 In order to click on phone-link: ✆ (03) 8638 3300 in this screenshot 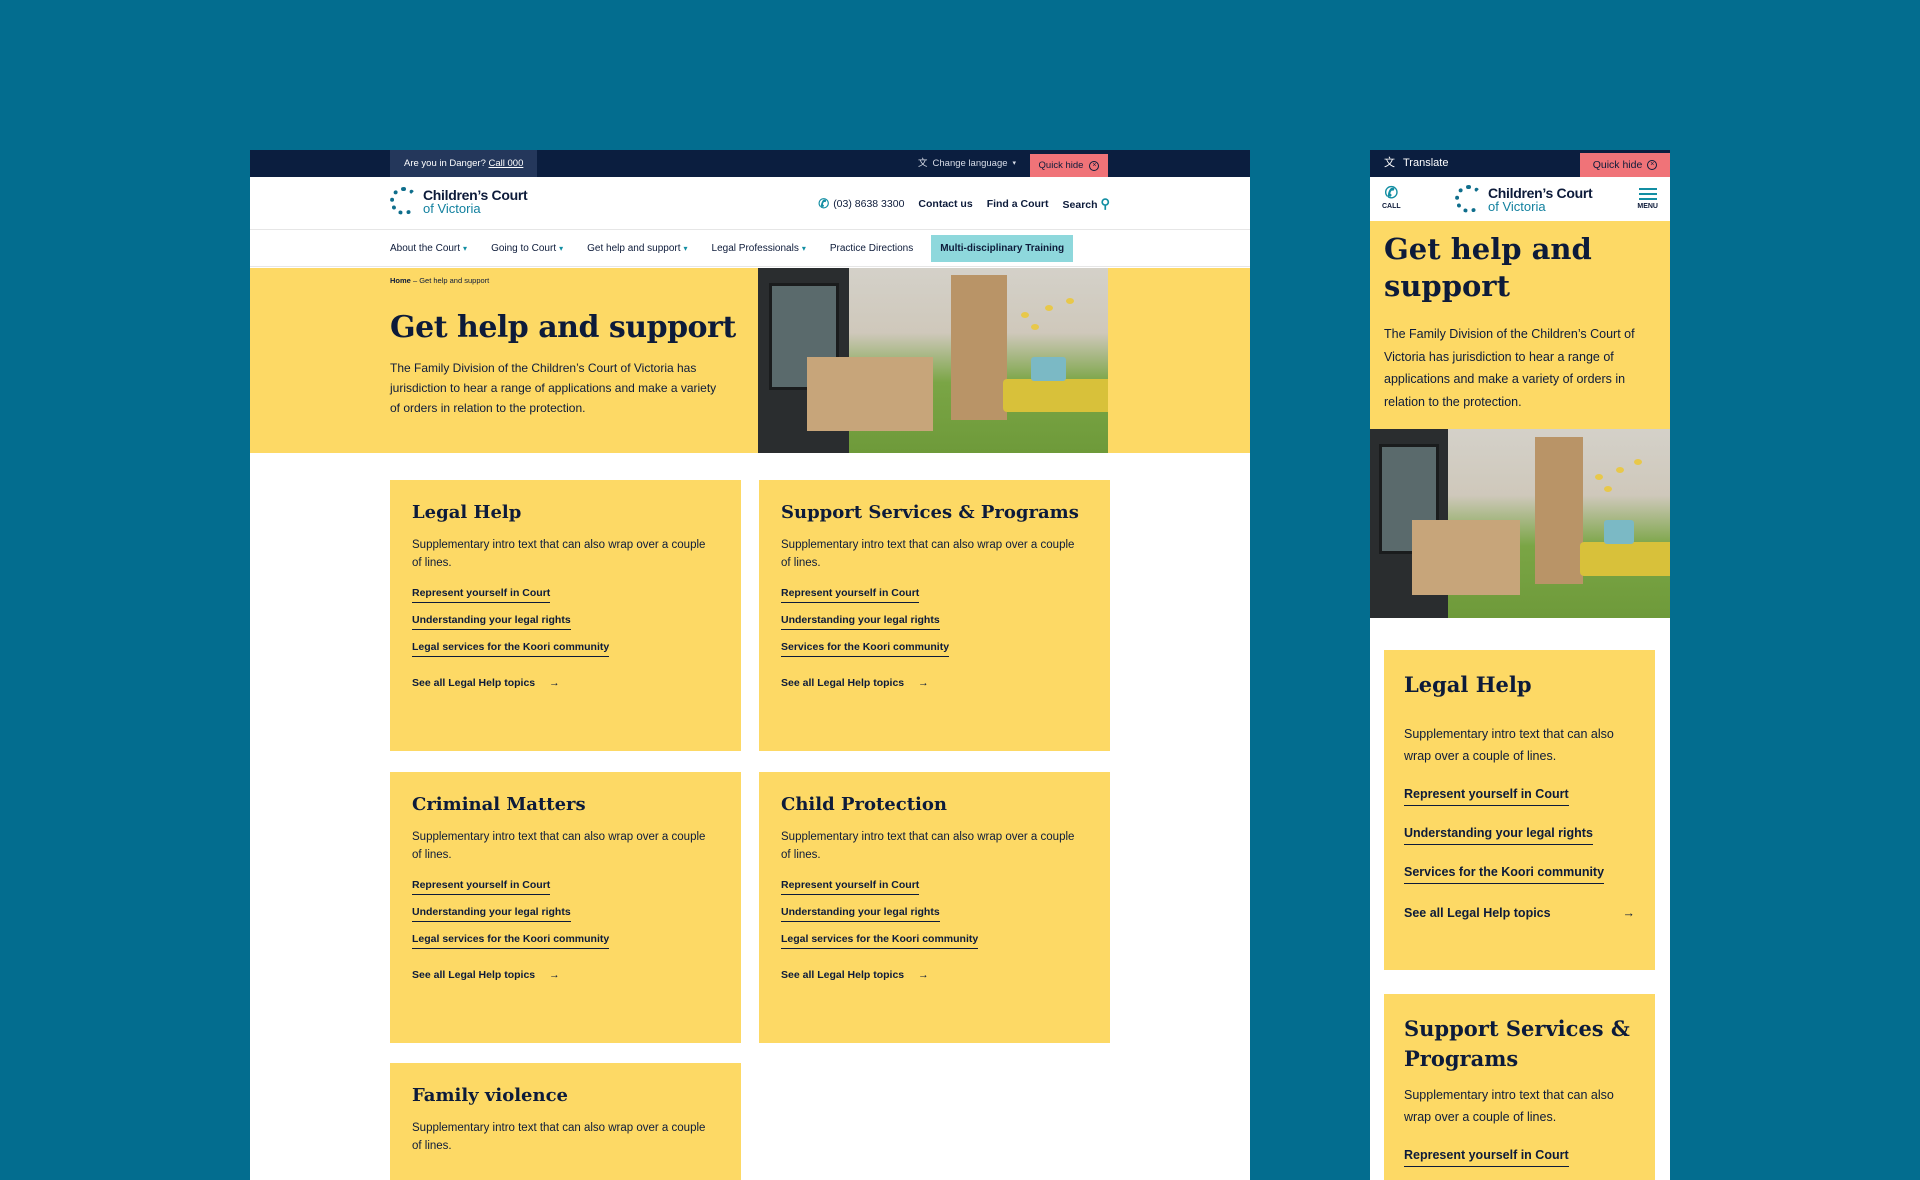, I will do `click(861, 204)`.